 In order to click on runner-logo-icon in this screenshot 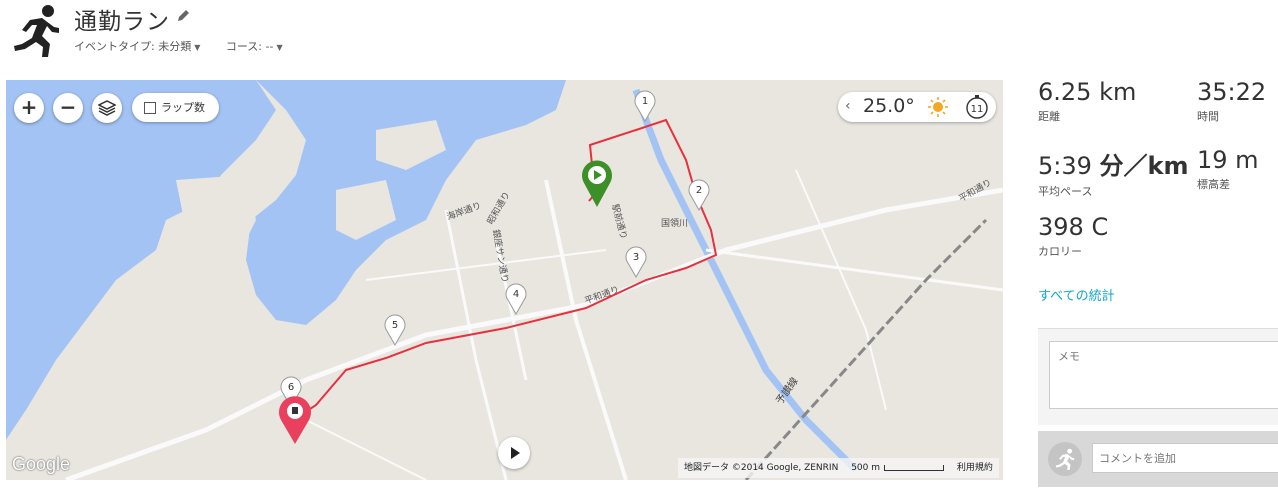, I will do `click(36, 31)`.